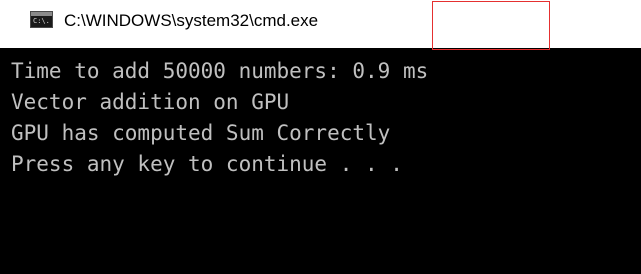  Describe the element at coordinates (41, 14) in the screenshot. I see `icon-title-bar` at that location.